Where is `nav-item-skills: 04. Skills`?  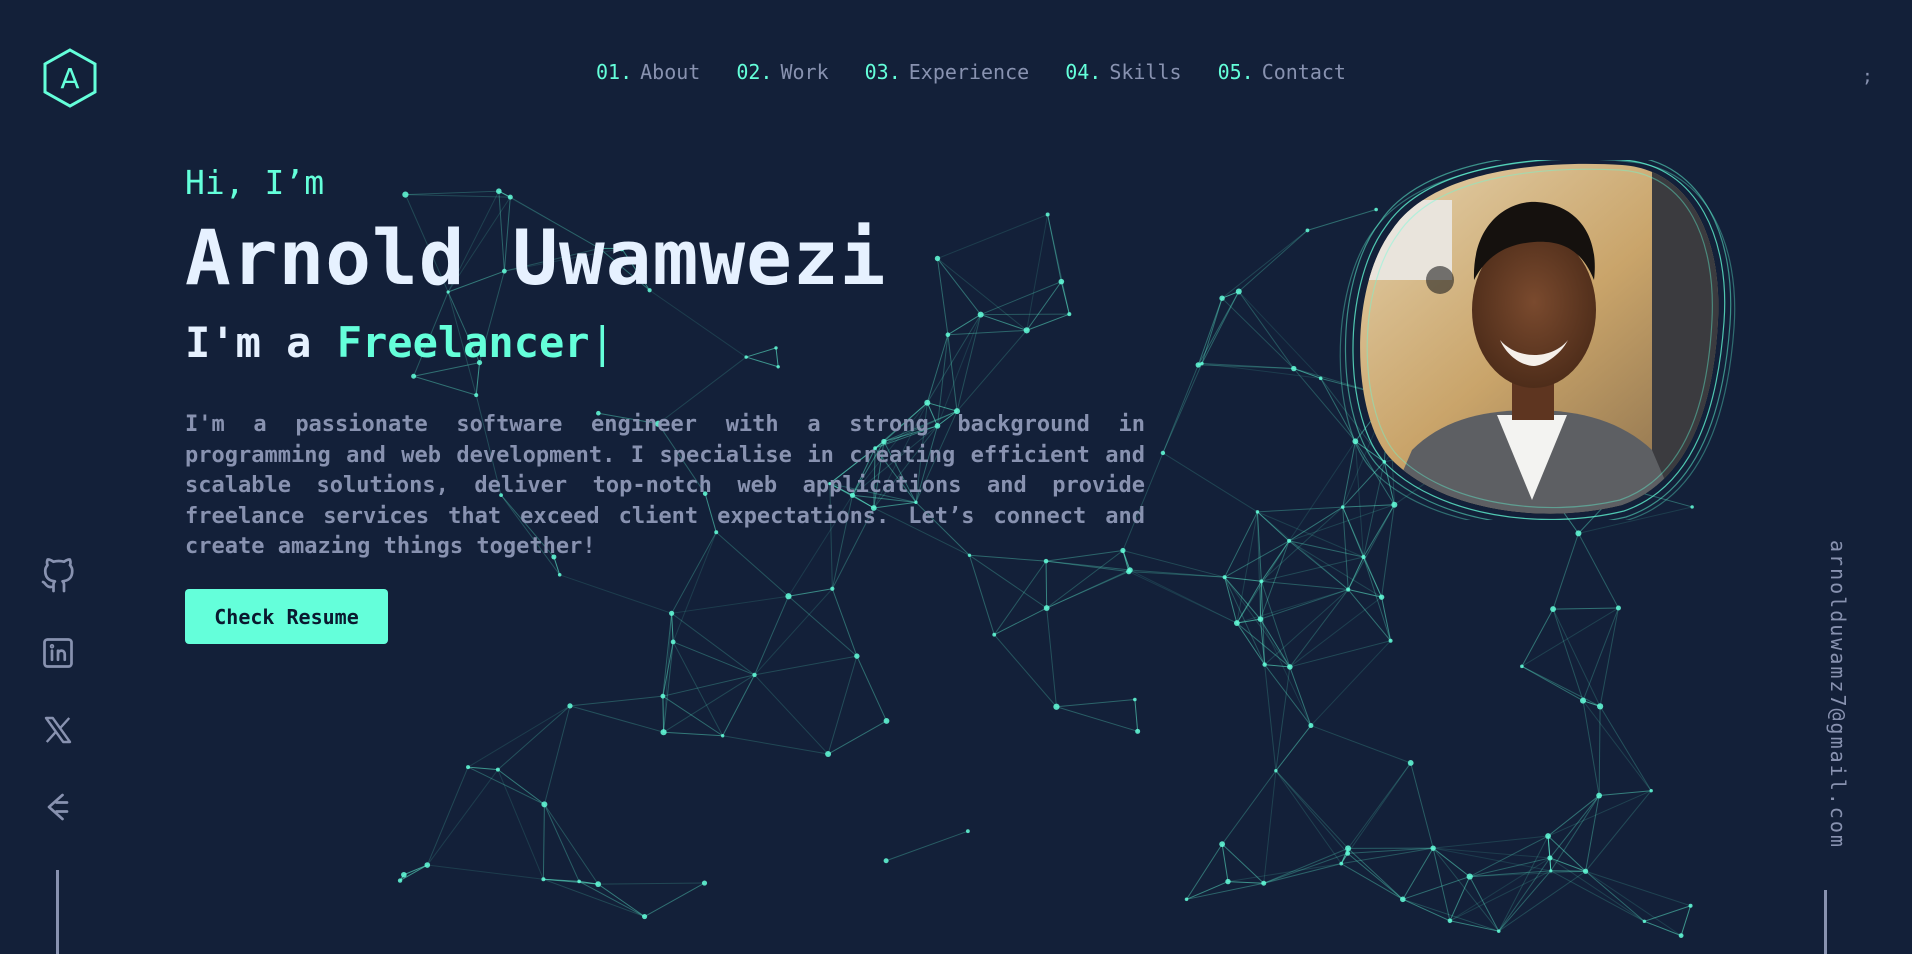 nav-item-skills: 04. Skills is located at coordinates (1123, 72).